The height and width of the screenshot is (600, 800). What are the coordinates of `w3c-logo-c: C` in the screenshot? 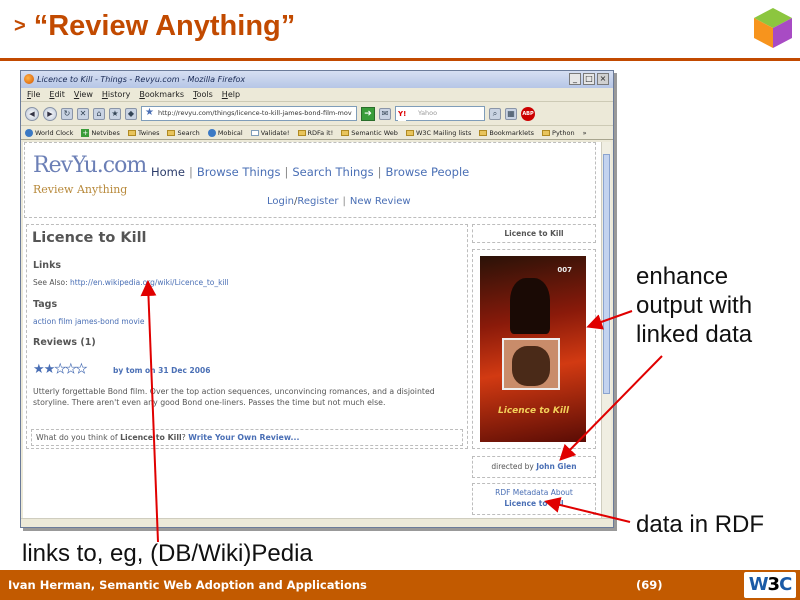 It's located at (785, 584).